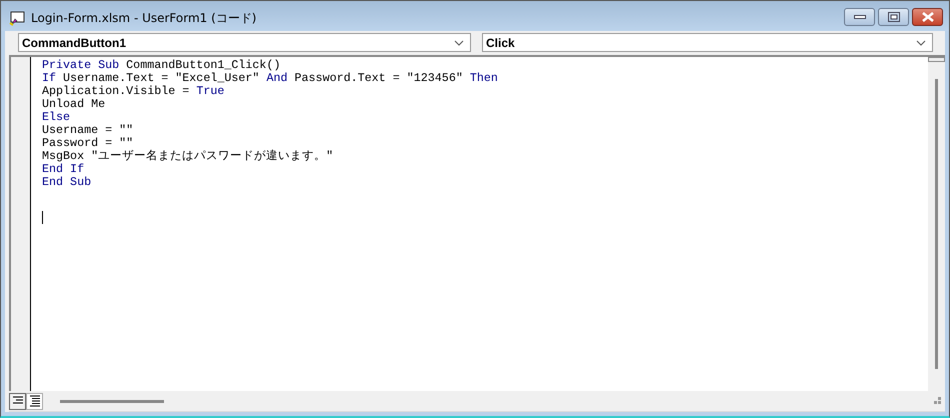 The height and width of the screenshot is (418, 950). What do you see at coordinates (244, 42) in the screenshot?
I see `object-dropdown: CommandButton1` at bounding box center [244, 42].